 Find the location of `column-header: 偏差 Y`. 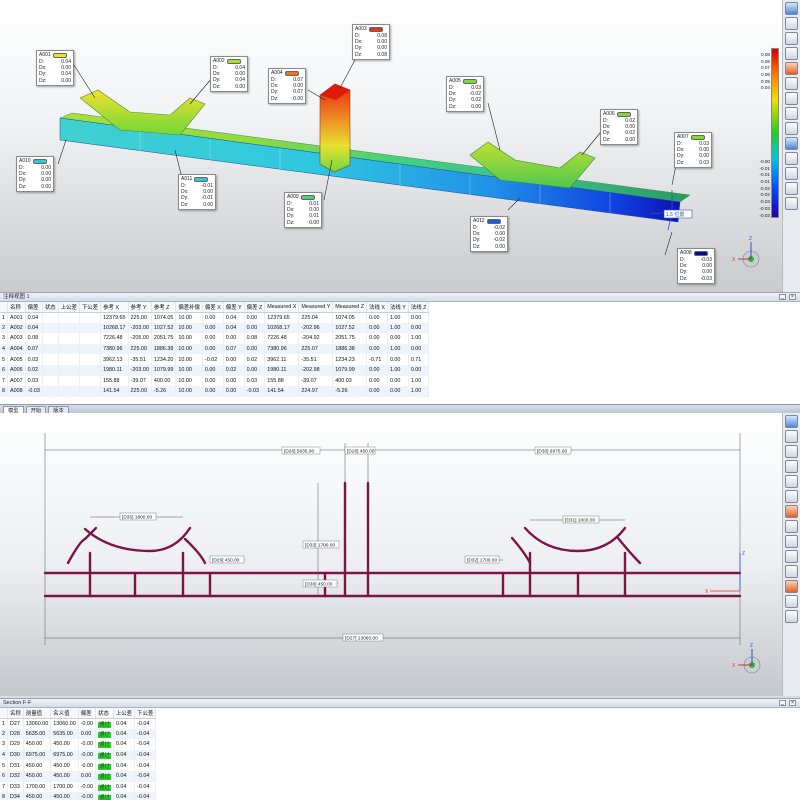

column-header: 偏差 Y is located at coordinates (234, 307).